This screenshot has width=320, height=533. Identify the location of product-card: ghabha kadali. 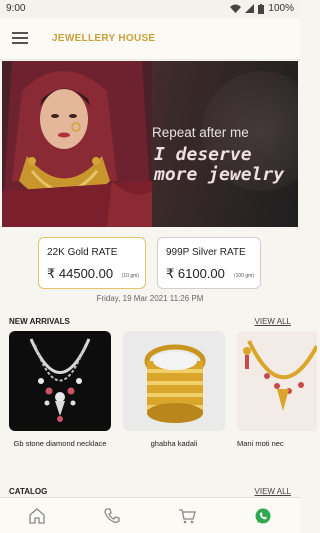
(174, 389).